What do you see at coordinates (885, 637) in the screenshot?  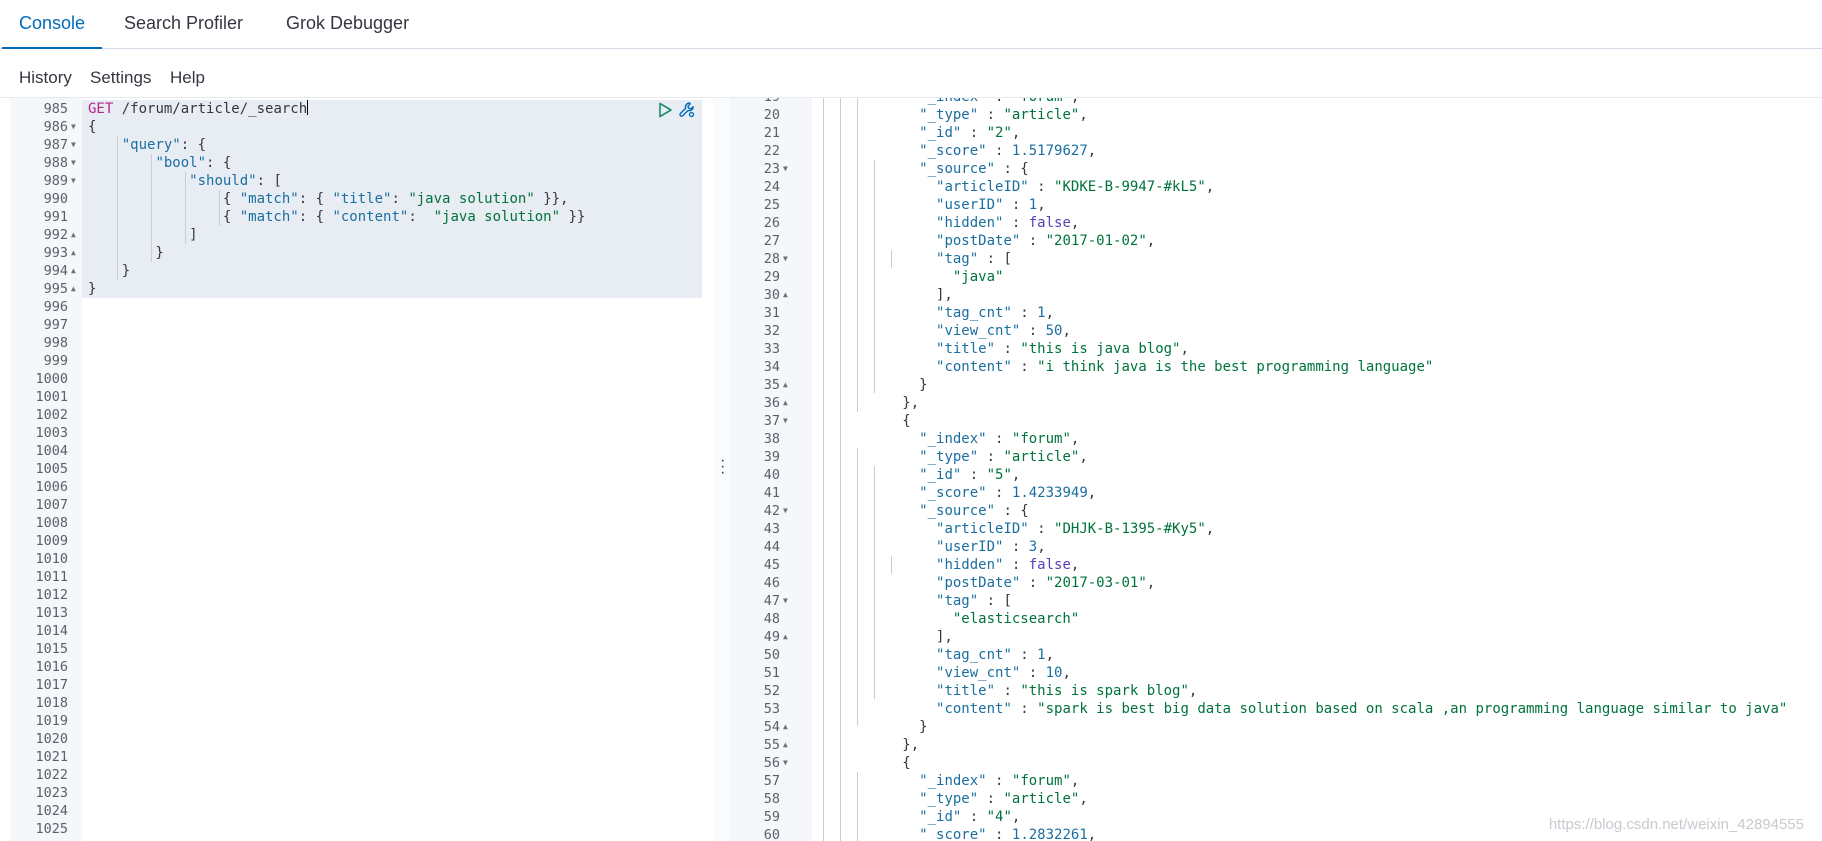 I see `code-text: ],` at bounding box center [885, 637].